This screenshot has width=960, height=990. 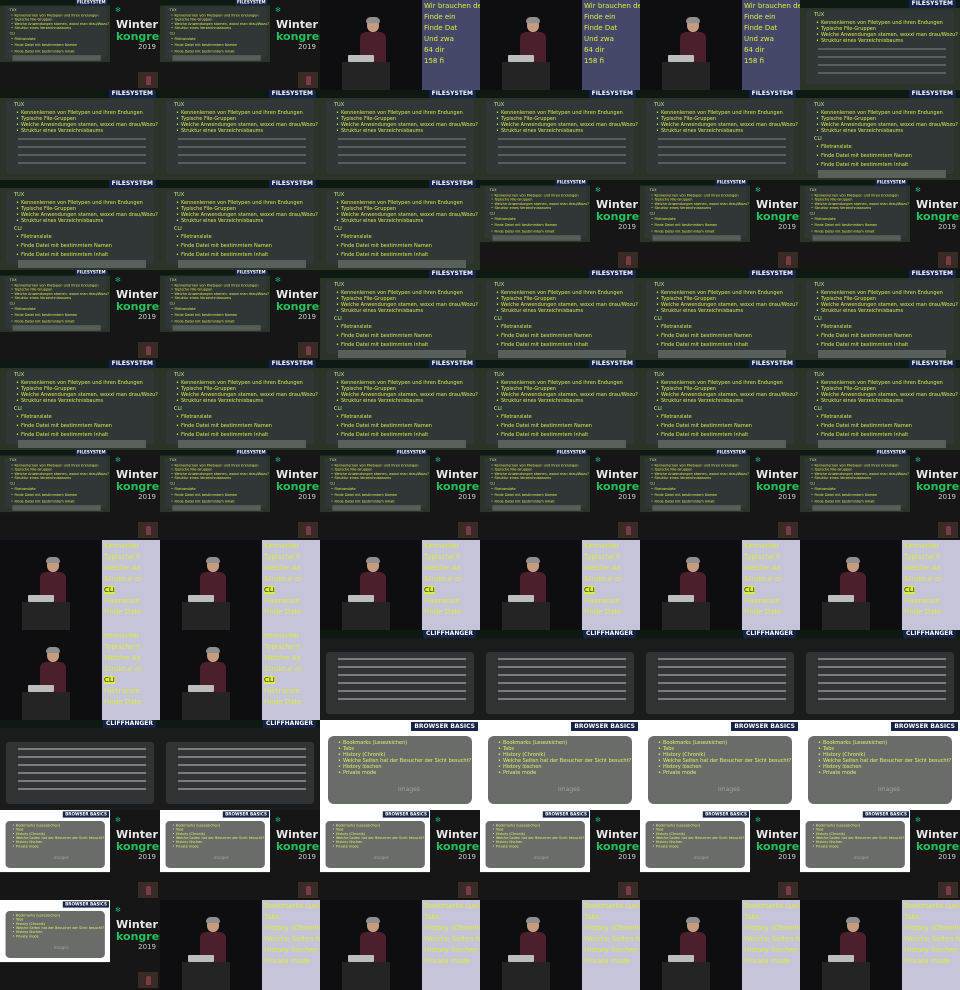 I want to click on projected-text: Welche An, so click(x=282, y=658).